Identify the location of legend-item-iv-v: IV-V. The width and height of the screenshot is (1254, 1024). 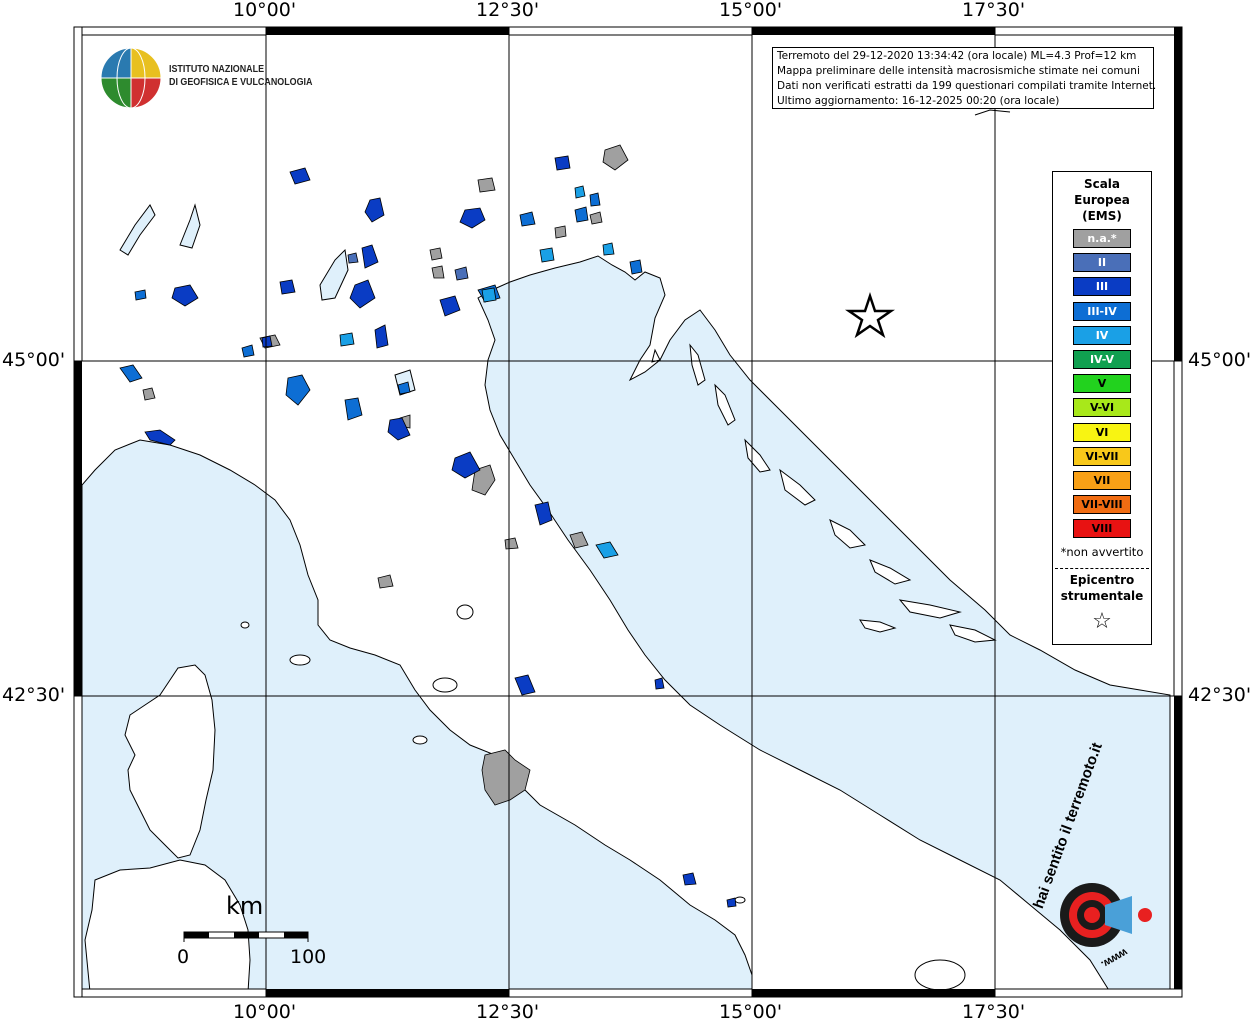
(1102, 359).